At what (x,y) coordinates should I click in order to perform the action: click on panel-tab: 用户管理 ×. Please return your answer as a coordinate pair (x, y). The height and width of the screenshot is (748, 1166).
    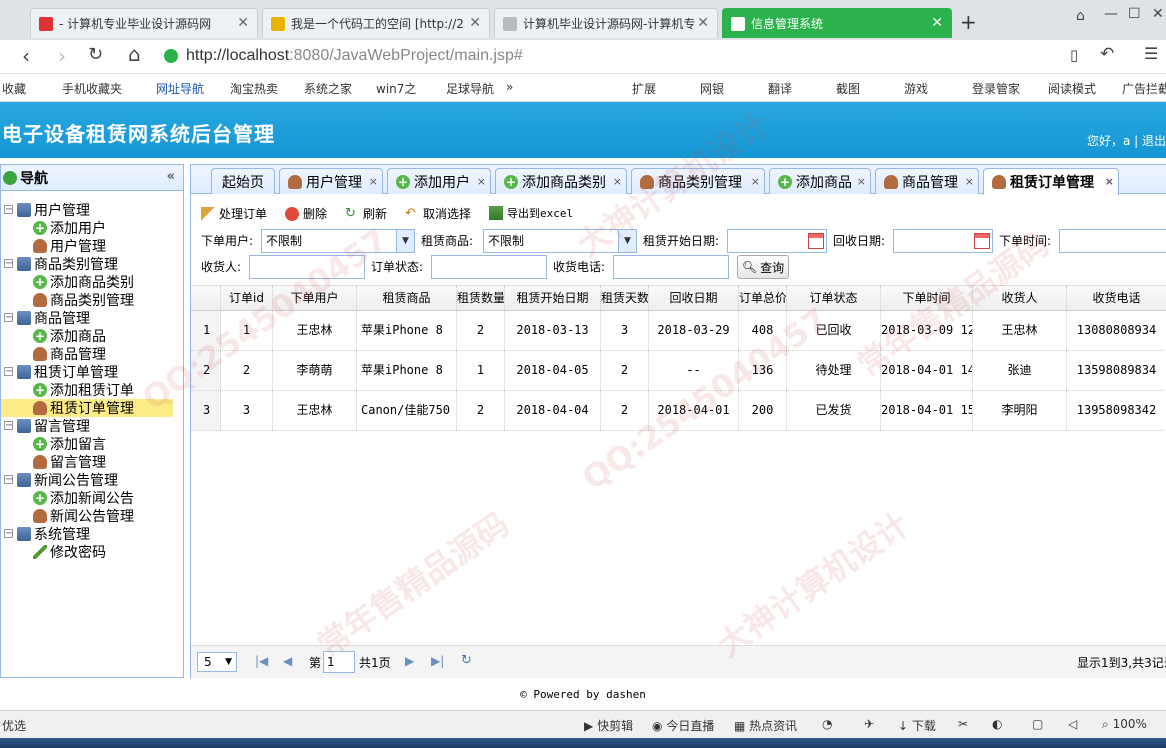
    Looking at the image, I should click on (331, 181).